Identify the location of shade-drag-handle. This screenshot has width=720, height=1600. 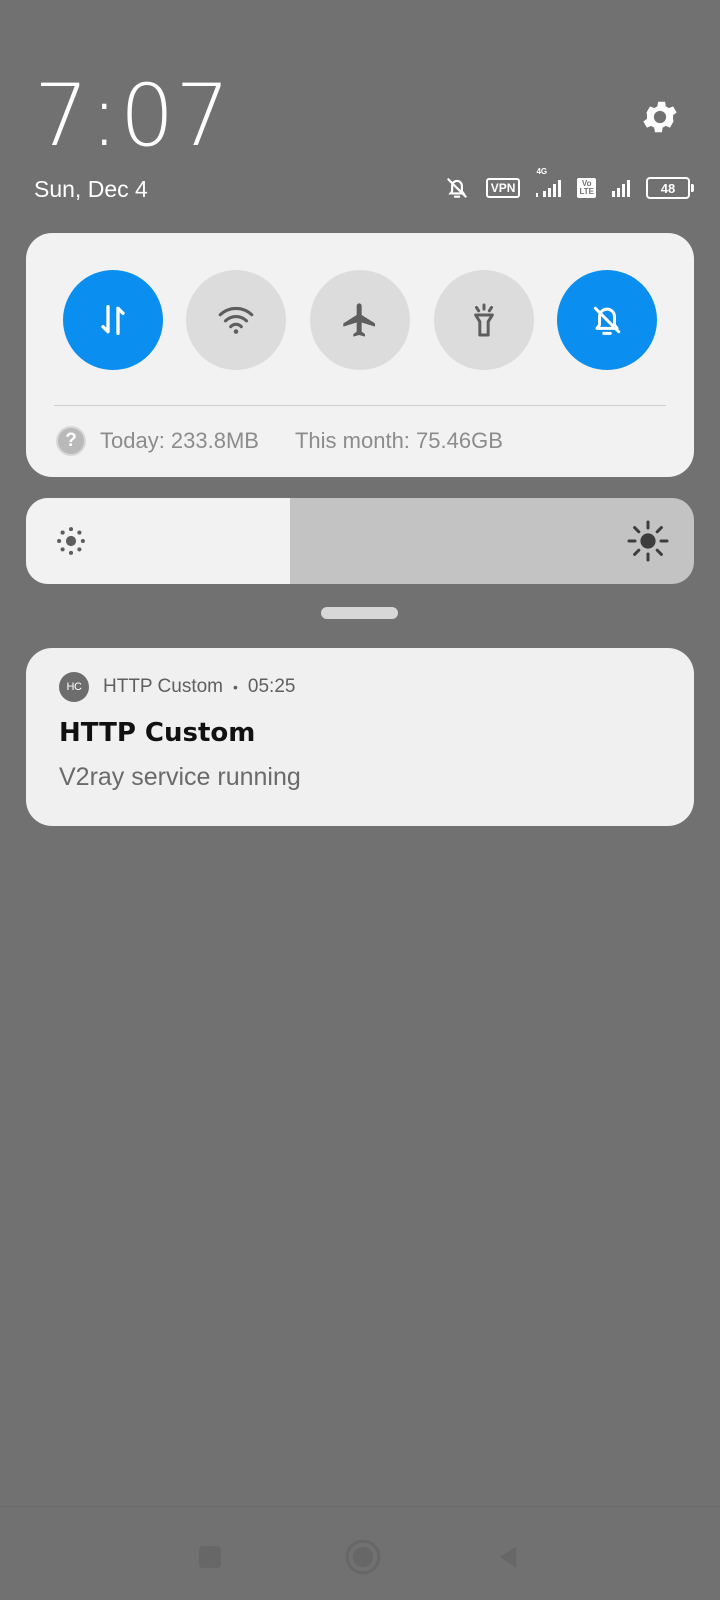
(359, 613).